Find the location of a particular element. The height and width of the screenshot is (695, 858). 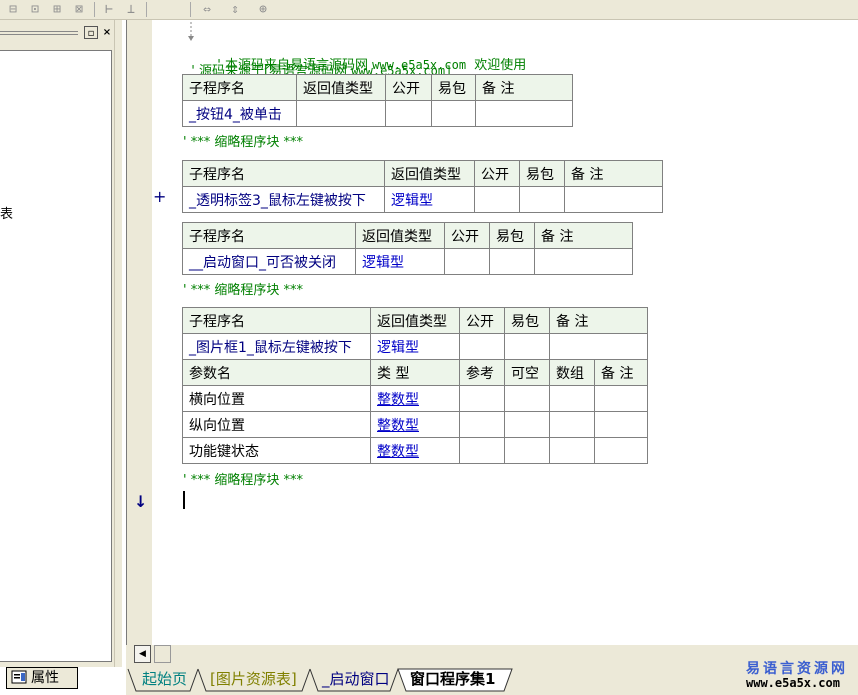

watermark-url: www.e5a5x.com is located at coordinates (793, 683).